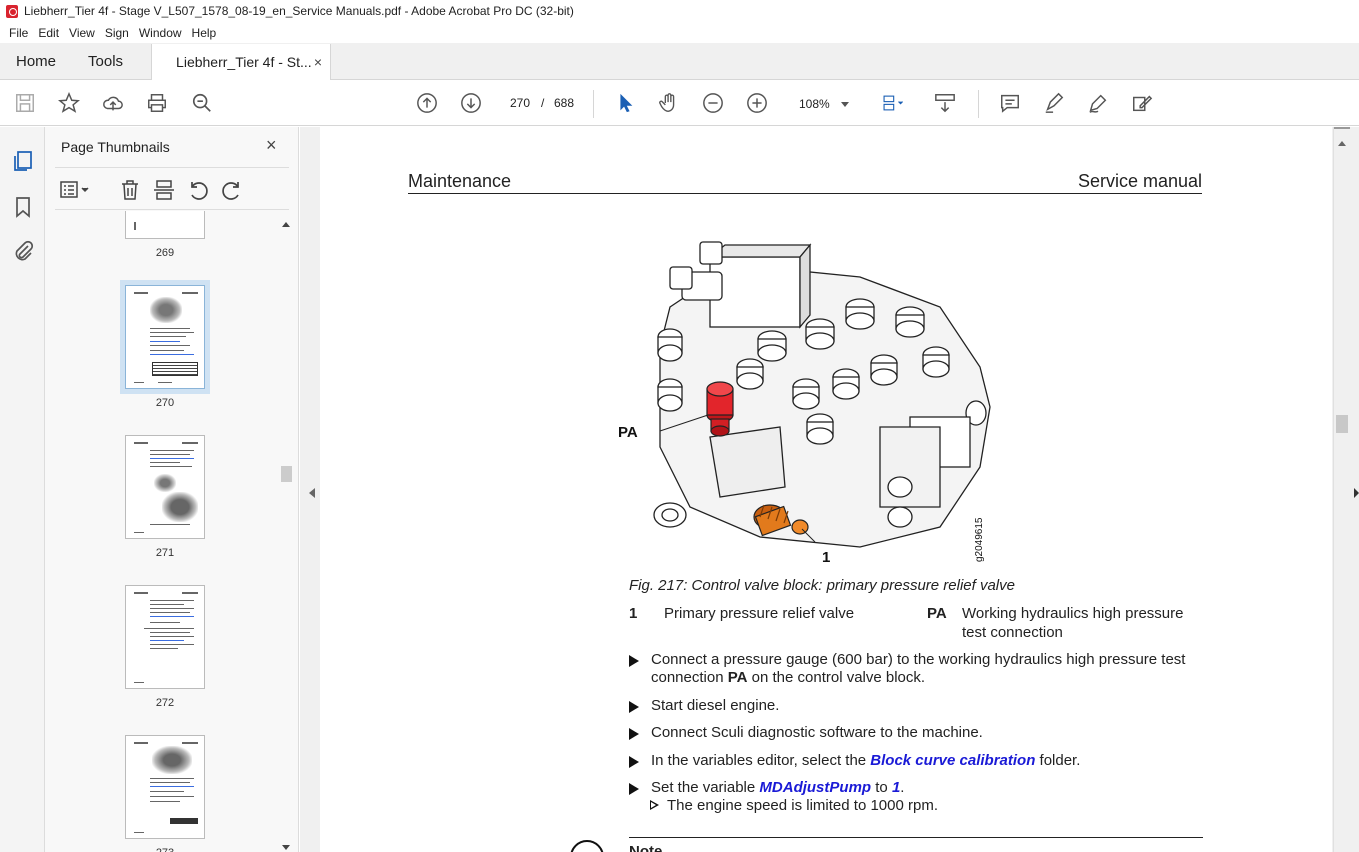 The width and height of the screenshot is (1359, 852). I want to click on step-text: to, so click(881, 787).